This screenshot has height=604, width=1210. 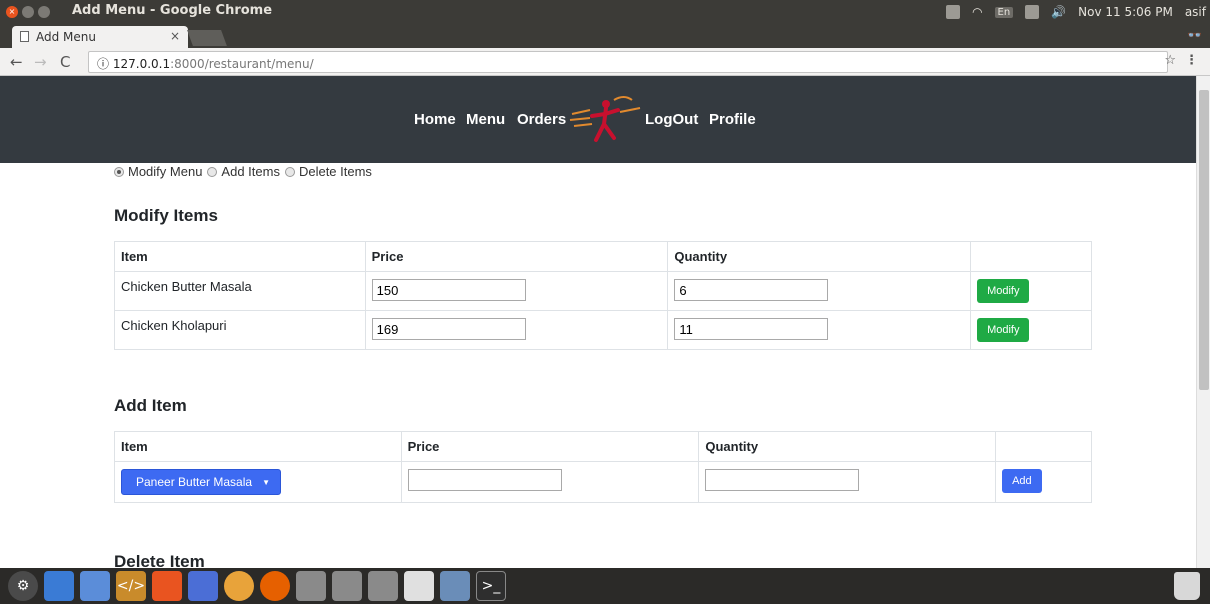 I want to click on item-select: Paneer Butter Masala ▼, so click(x=201, y=482).